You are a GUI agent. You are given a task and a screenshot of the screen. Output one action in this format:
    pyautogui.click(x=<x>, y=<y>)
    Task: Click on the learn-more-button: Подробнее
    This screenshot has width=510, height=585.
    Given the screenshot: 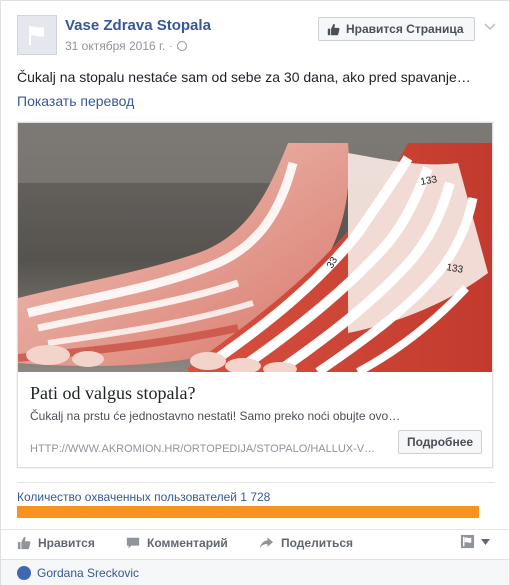 What is the action you would take?
    pyautogui.click(x=440, y=442)
    